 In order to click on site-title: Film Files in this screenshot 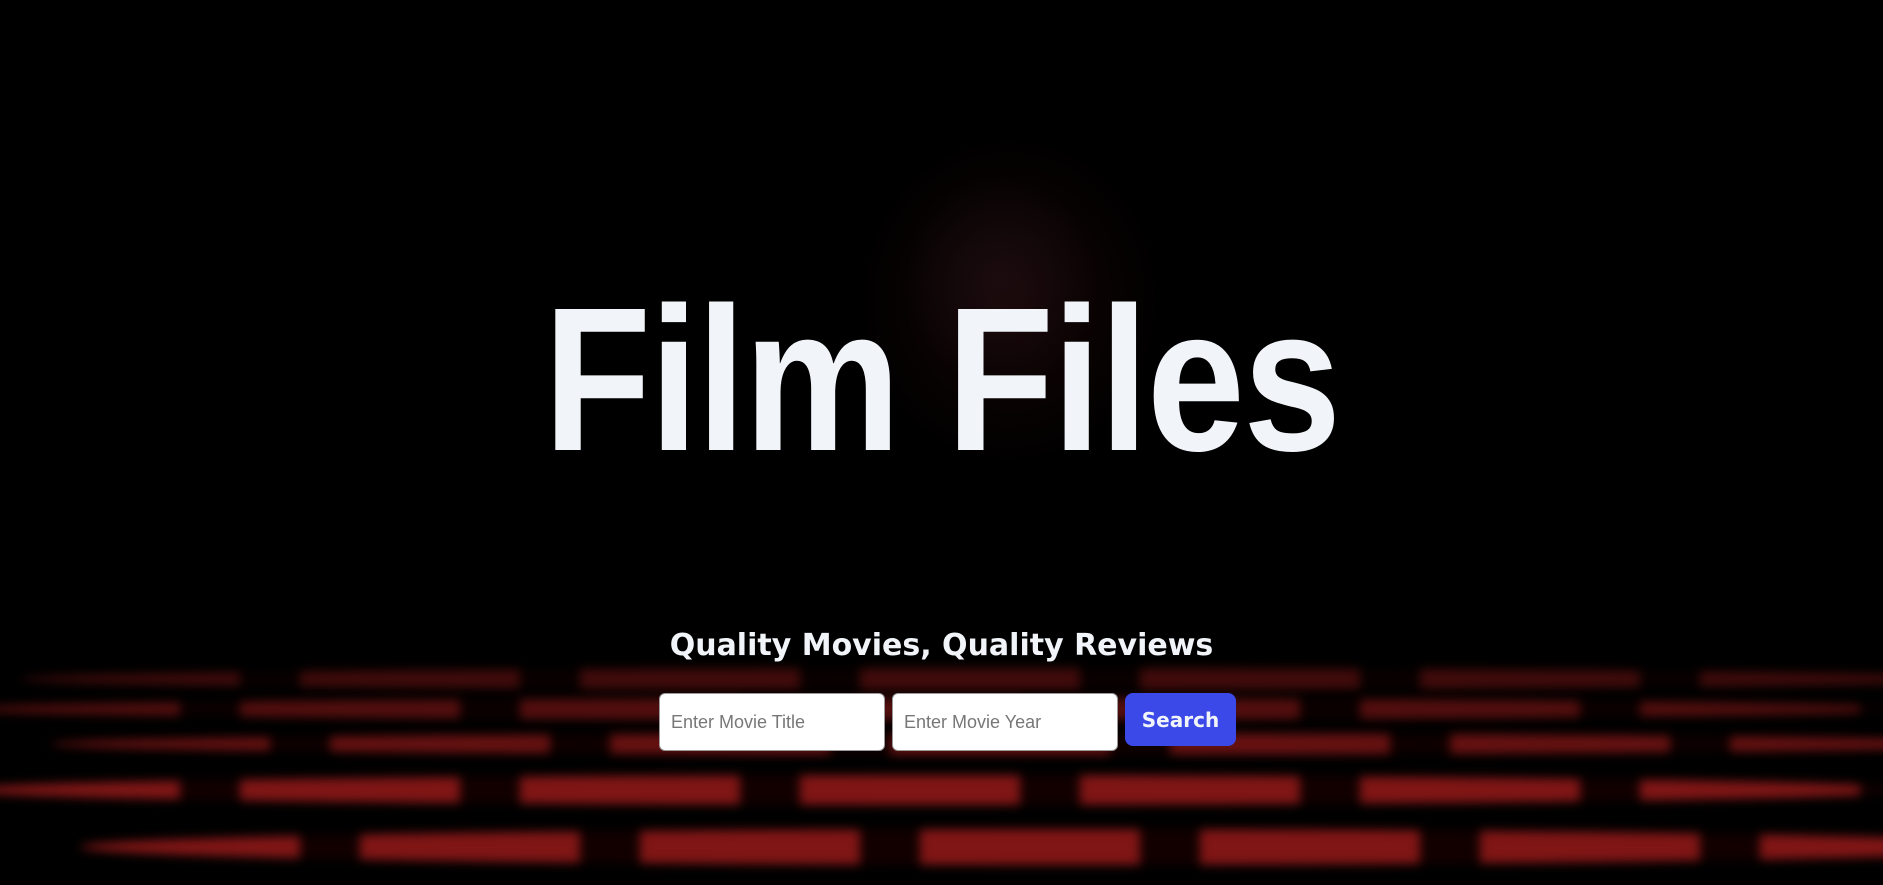, I will do `click(942, 379)`.